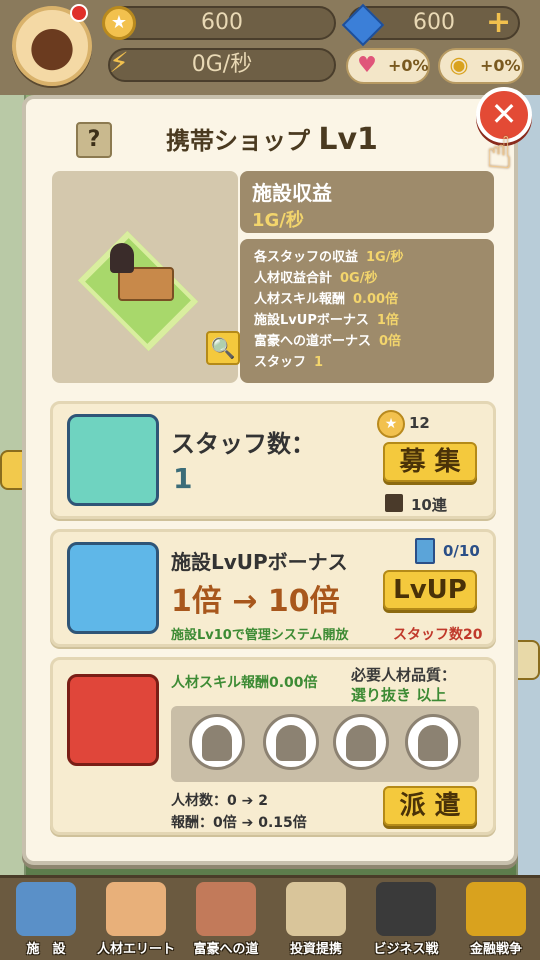 The width and height of the screenshot is (540, 960). What do you see at coordinates (390, 341) in the screenshot?
I see `stat-value: 0倍` at bounding box center [390, 341].